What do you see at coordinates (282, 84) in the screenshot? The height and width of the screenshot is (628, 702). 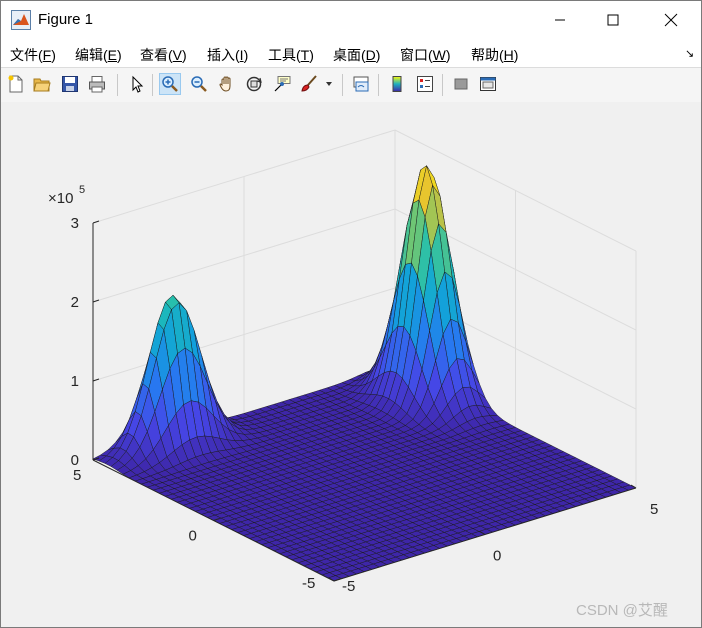 I see `data-cursor-icon` at bounding box center [282, 84].